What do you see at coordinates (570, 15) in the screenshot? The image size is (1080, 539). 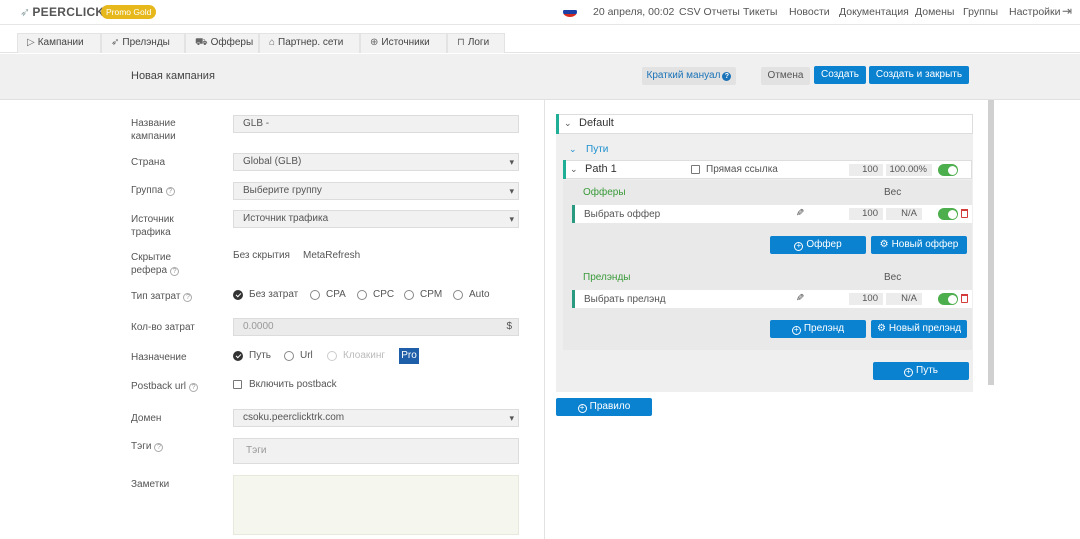 I see `flag-stripe` at bounding box center [570, 15].